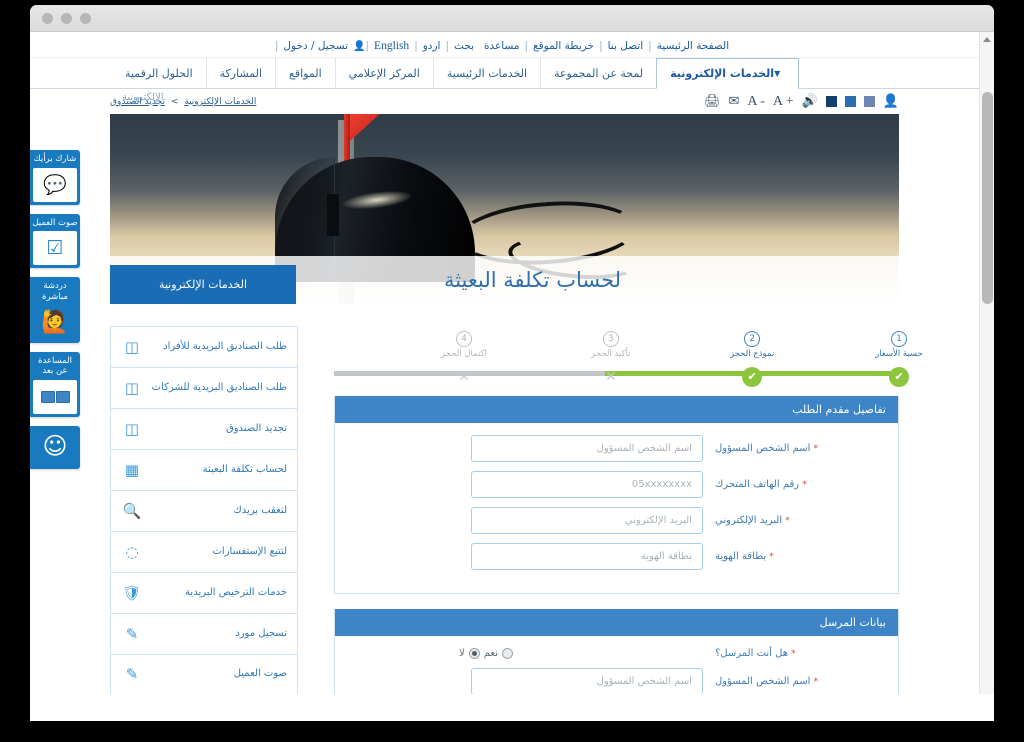 This screenshot has height=742, width=1024. What do you see at coordinates (240, 73) in the screenshot?
I see `nav-tab-participation: المشاركة` at bounding box center [240, 73].